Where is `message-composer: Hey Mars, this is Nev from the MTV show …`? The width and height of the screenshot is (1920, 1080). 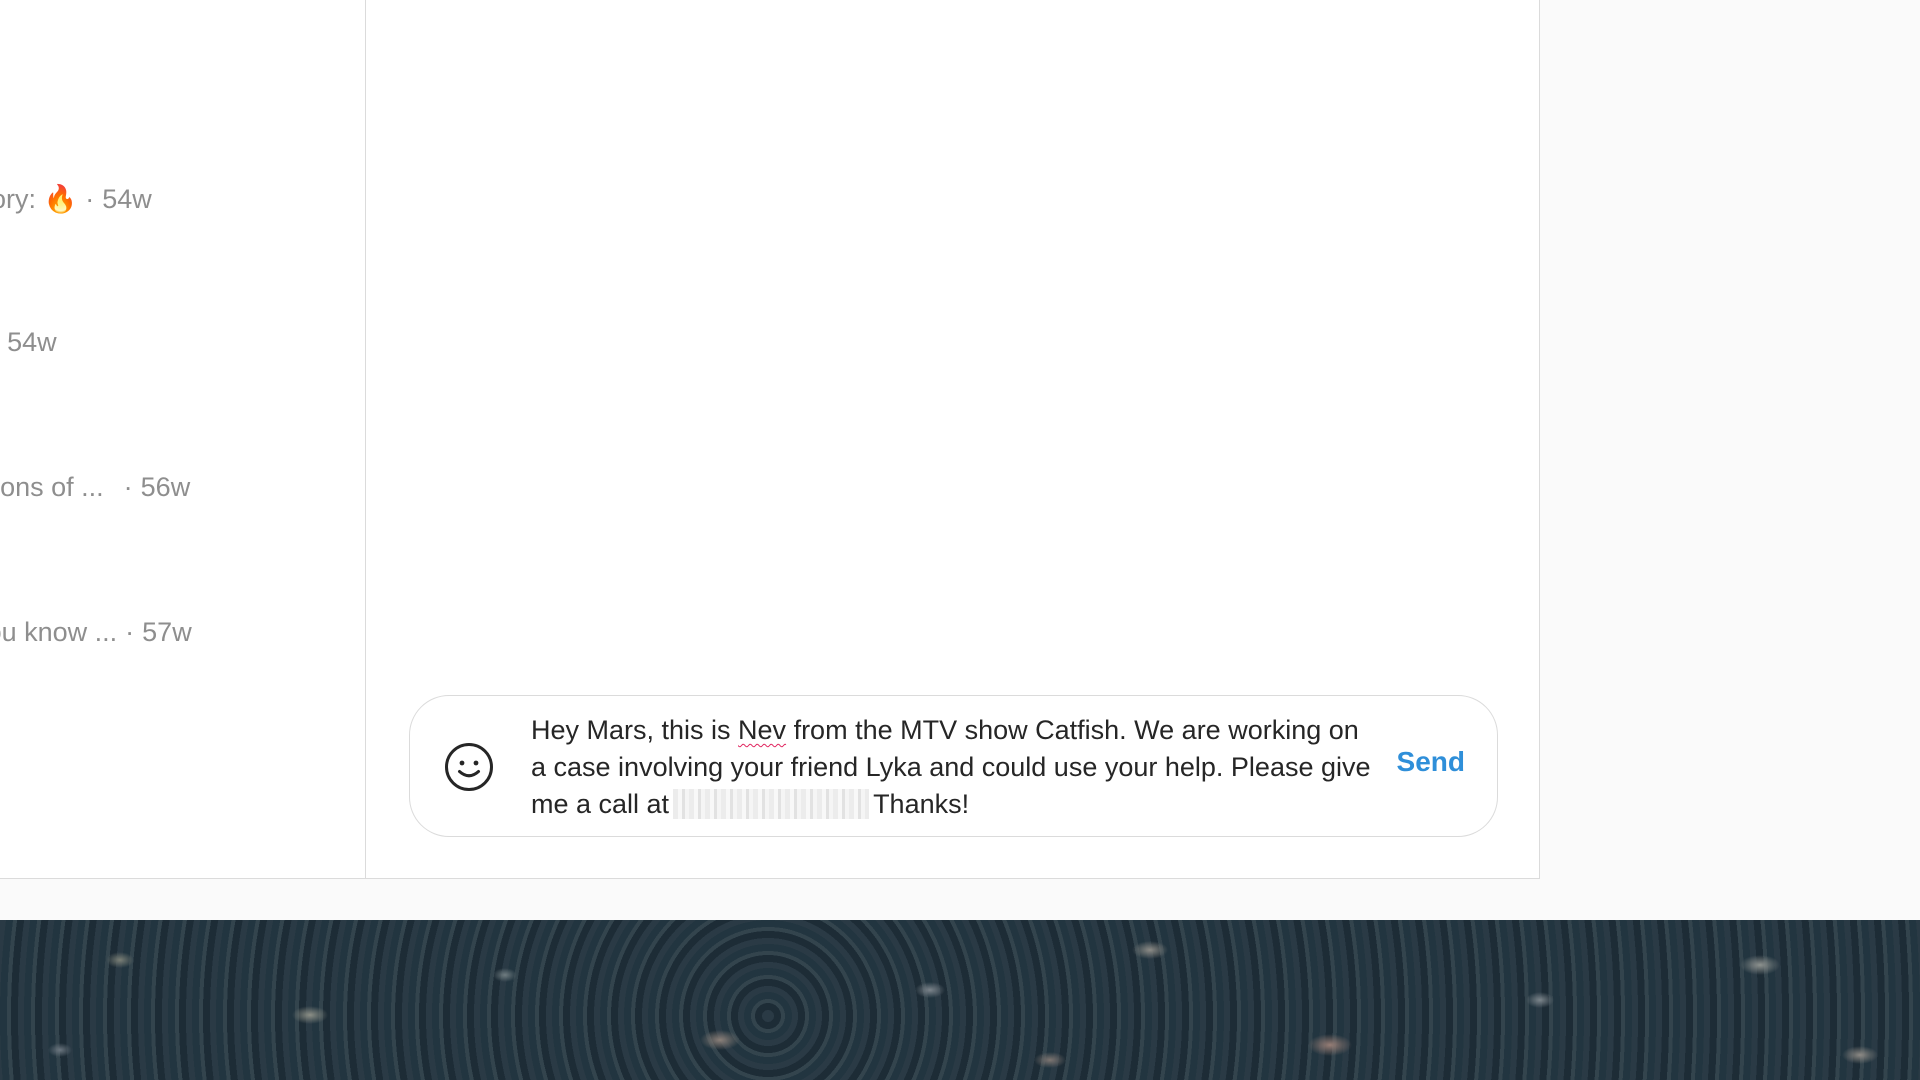
message-composer: Hey Mars, this is Nev from the MTV show … is located at coordinates (953, 766).